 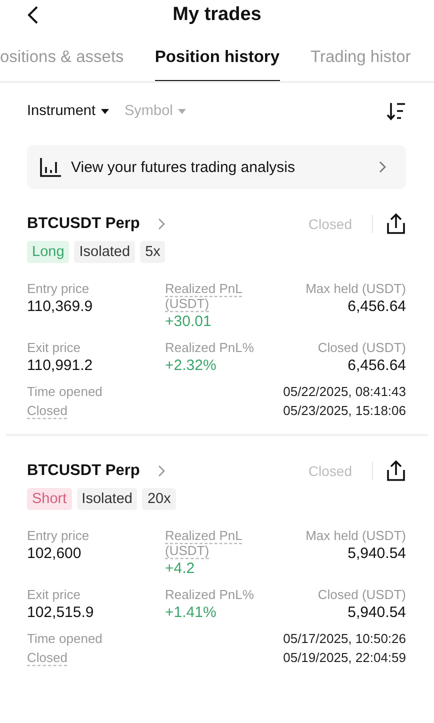 What do you see at coordinates (344, 638) in the screenshot?
I see `time-value: 05/17/2025, 10:50:26` at bounding box center [344, 638].